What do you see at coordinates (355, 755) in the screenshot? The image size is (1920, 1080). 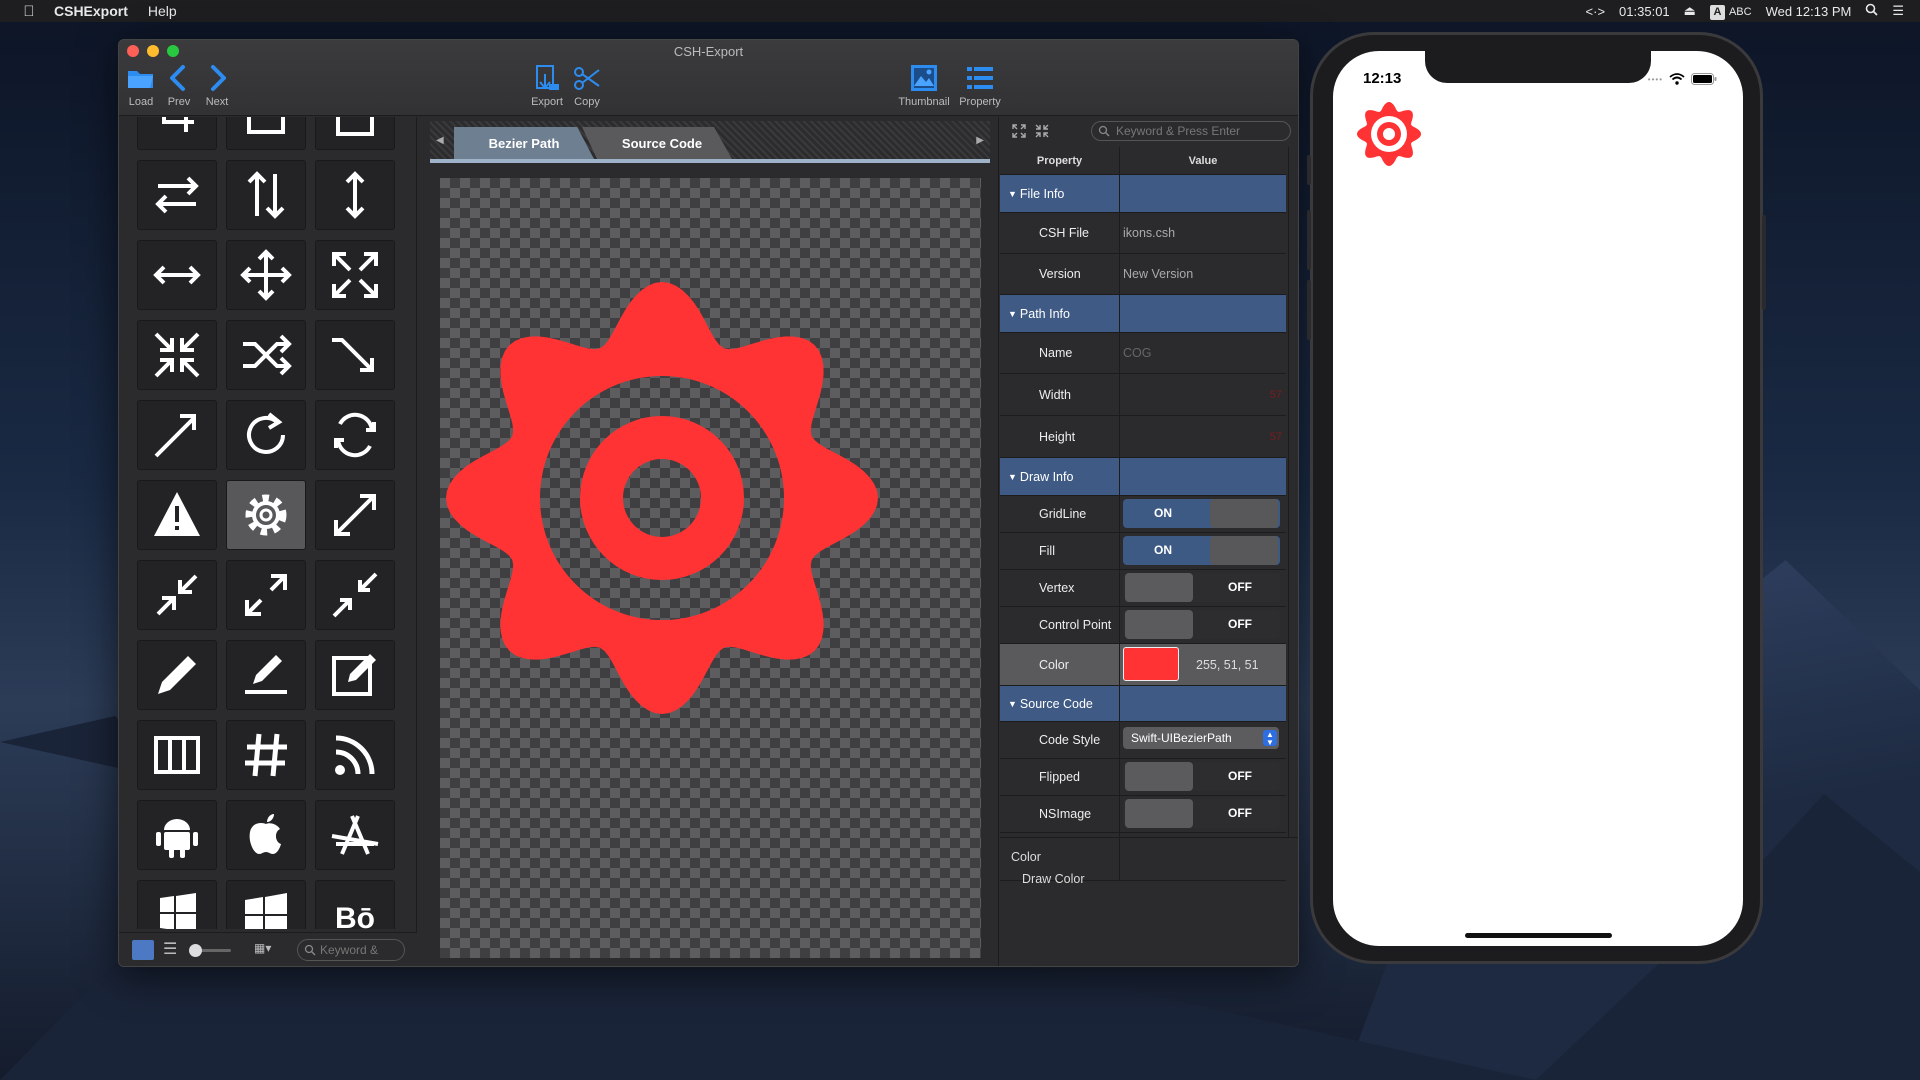 I see `icon-cell-rss` at bounding box center [355, 755].